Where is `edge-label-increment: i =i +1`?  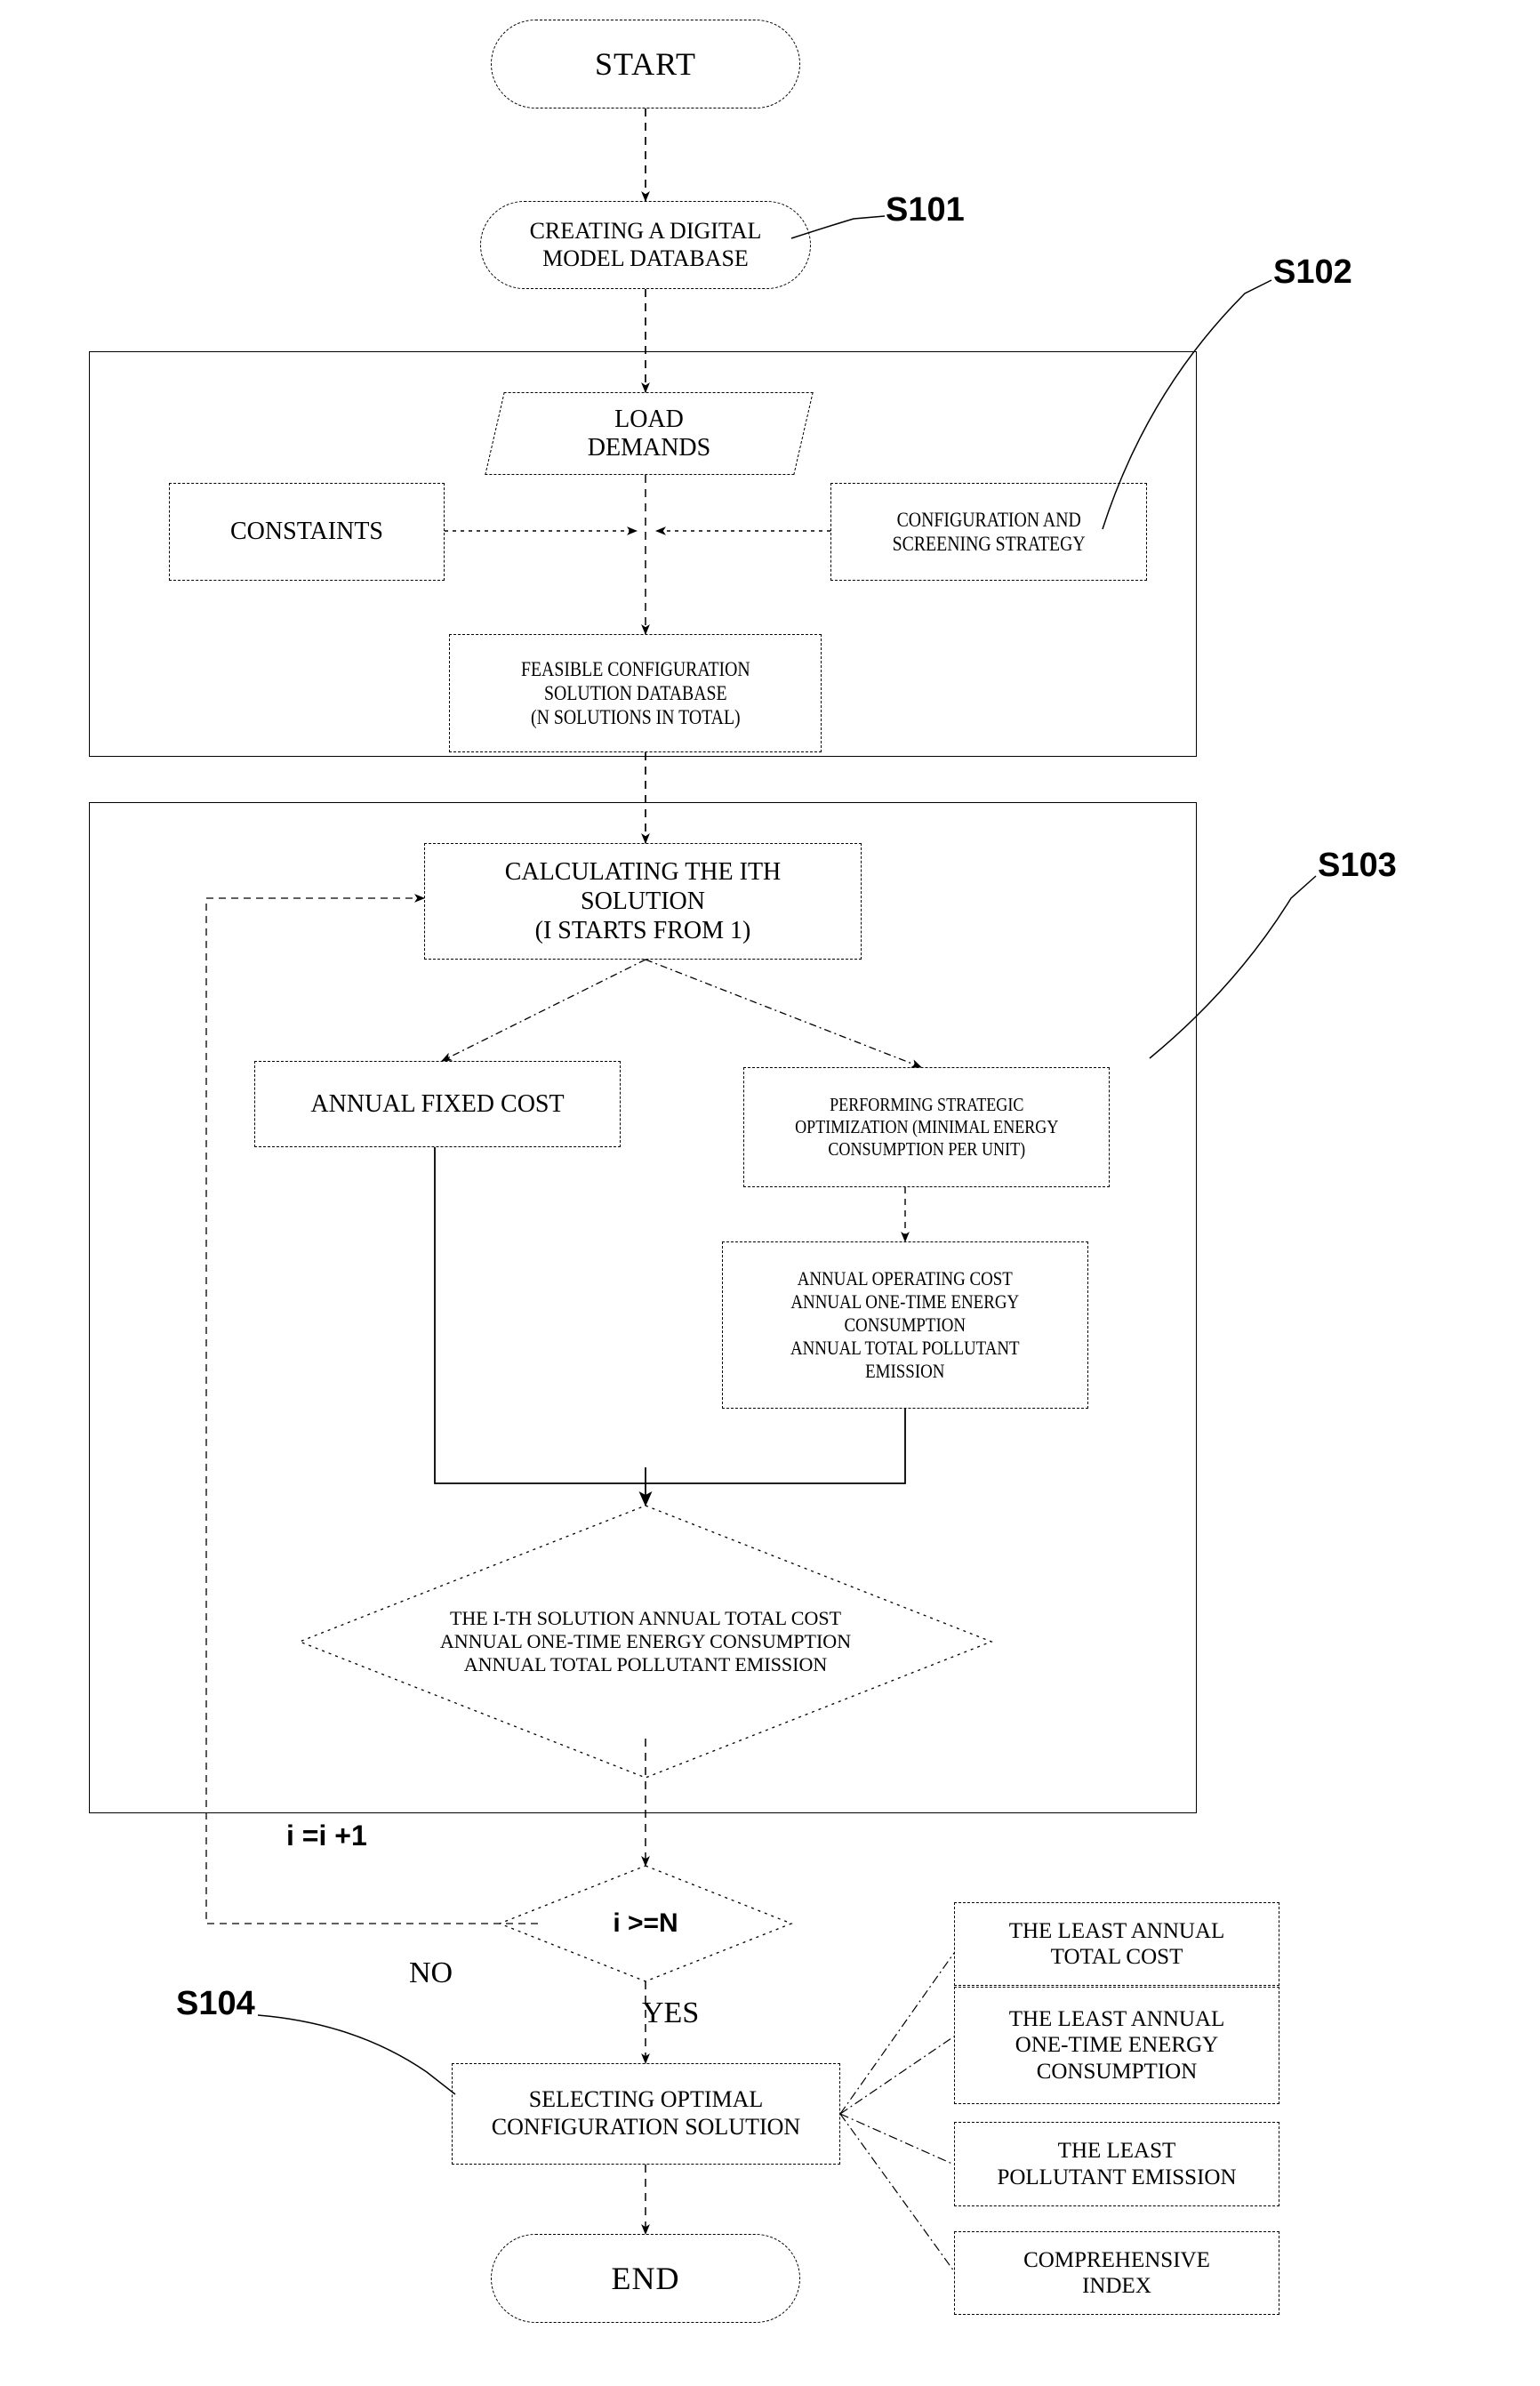 edge-label-increment: i =i +1 is located at coordinates (326, 1836).